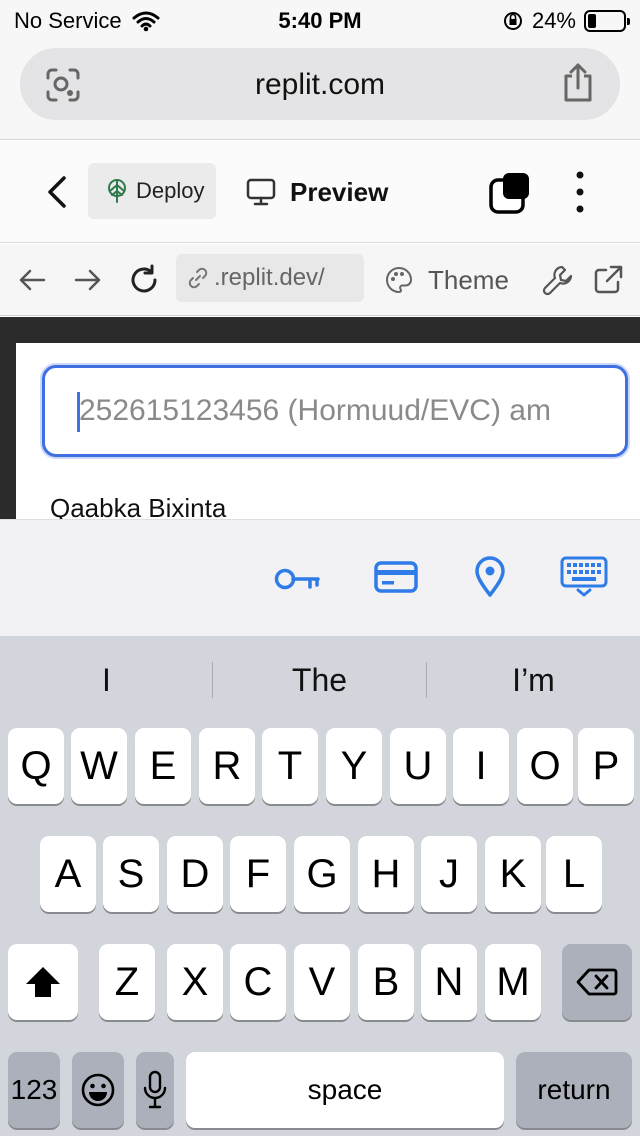 Image resolution: width=640 pixels, height=1136 pixels. Describe the element at coordinates (396, 577) in the screenshot. I see `credit-card-icon` at that location.